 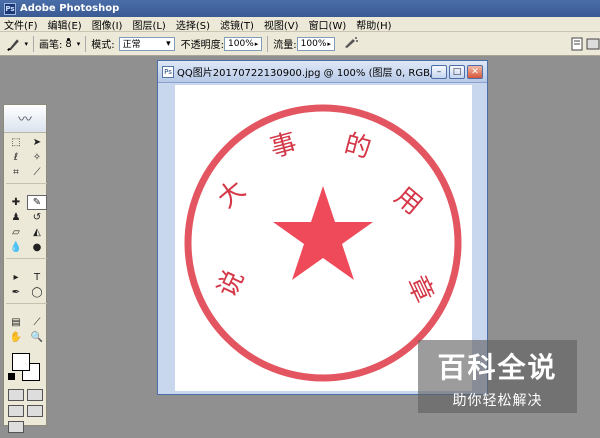 I want to click on stamp-char-1: 说, so click(x=231, y=284).